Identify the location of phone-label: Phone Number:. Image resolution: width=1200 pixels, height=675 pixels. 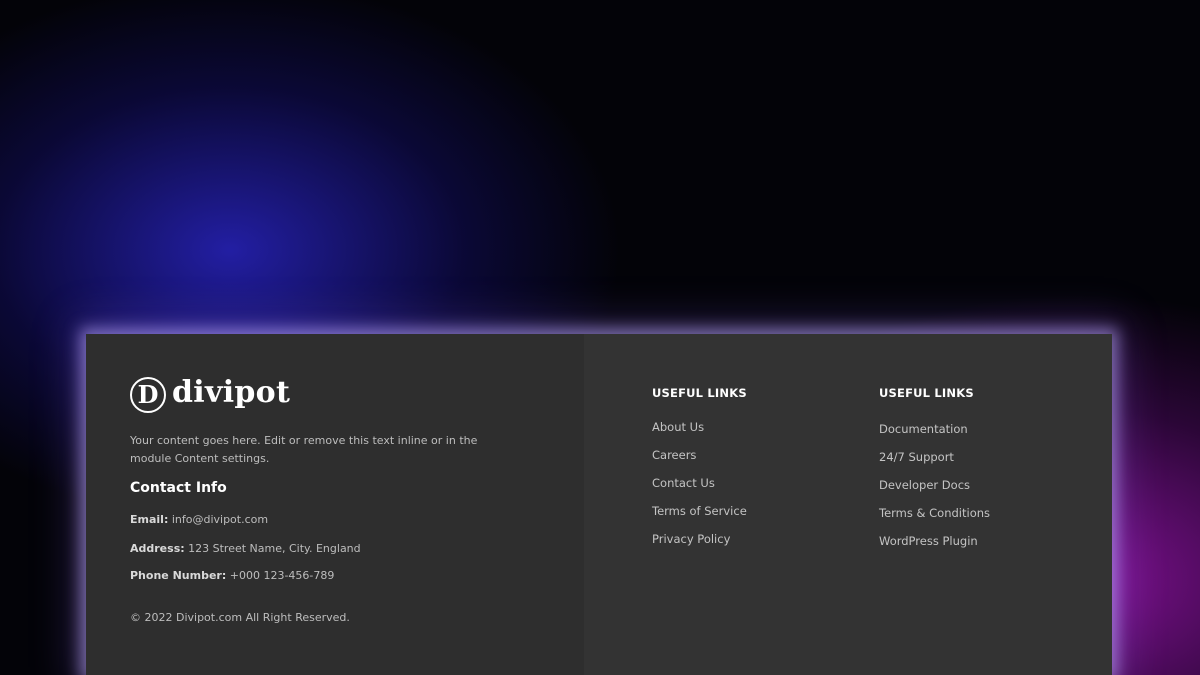
(178, 575).